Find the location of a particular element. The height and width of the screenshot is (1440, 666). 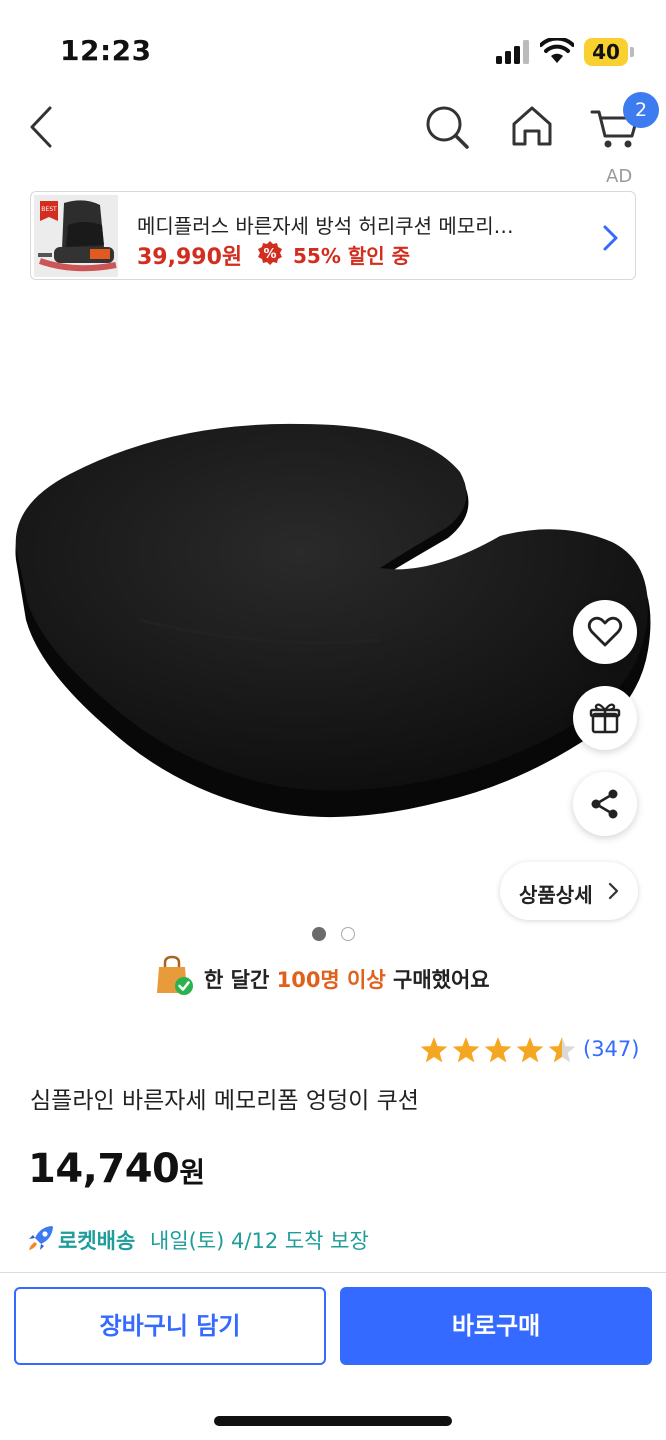

ad-thumbnail: BEST is located at coordinates (76, 236).